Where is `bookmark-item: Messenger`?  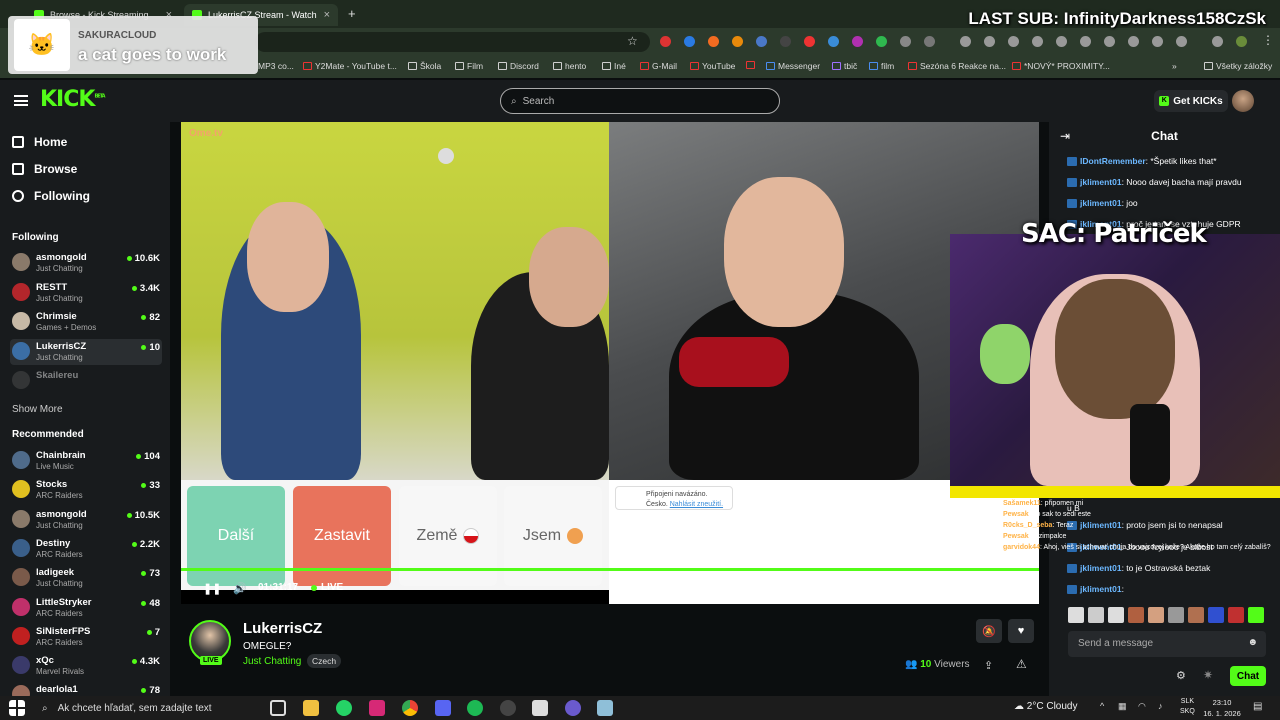 bookmark-item: Messenger is located at coordinates (793, 66).